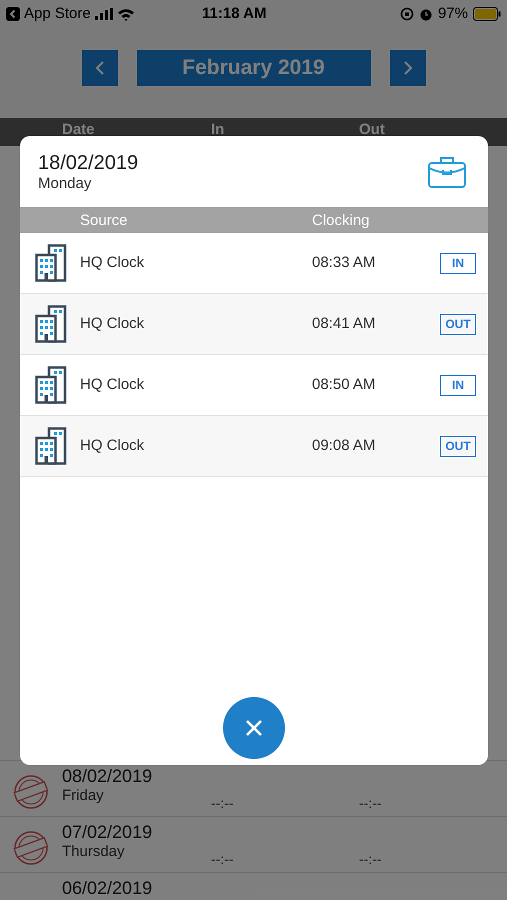 This screenshot has width=507, height=900. Describe the element at coordinates (83, 796) in the screenshot. I see `day-weekday: Friday` at that location.